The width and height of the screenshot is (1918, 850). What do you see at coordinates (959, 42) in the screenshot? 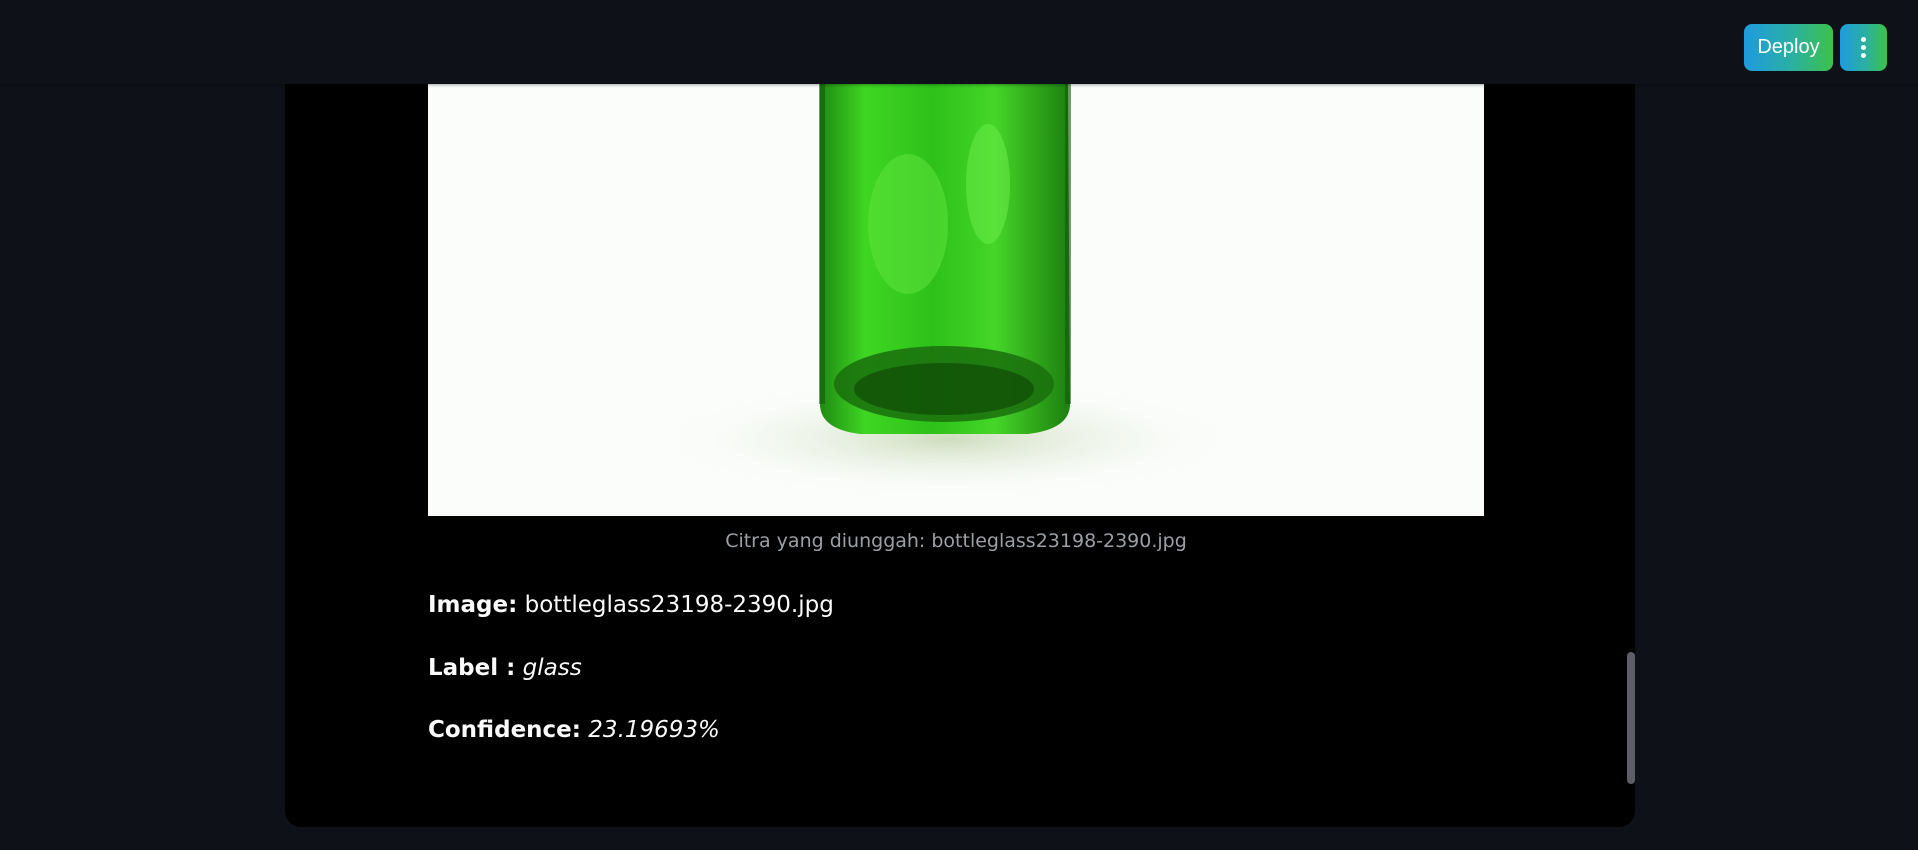
I see `app-header: Deploy` at bounding box center [959, 42].